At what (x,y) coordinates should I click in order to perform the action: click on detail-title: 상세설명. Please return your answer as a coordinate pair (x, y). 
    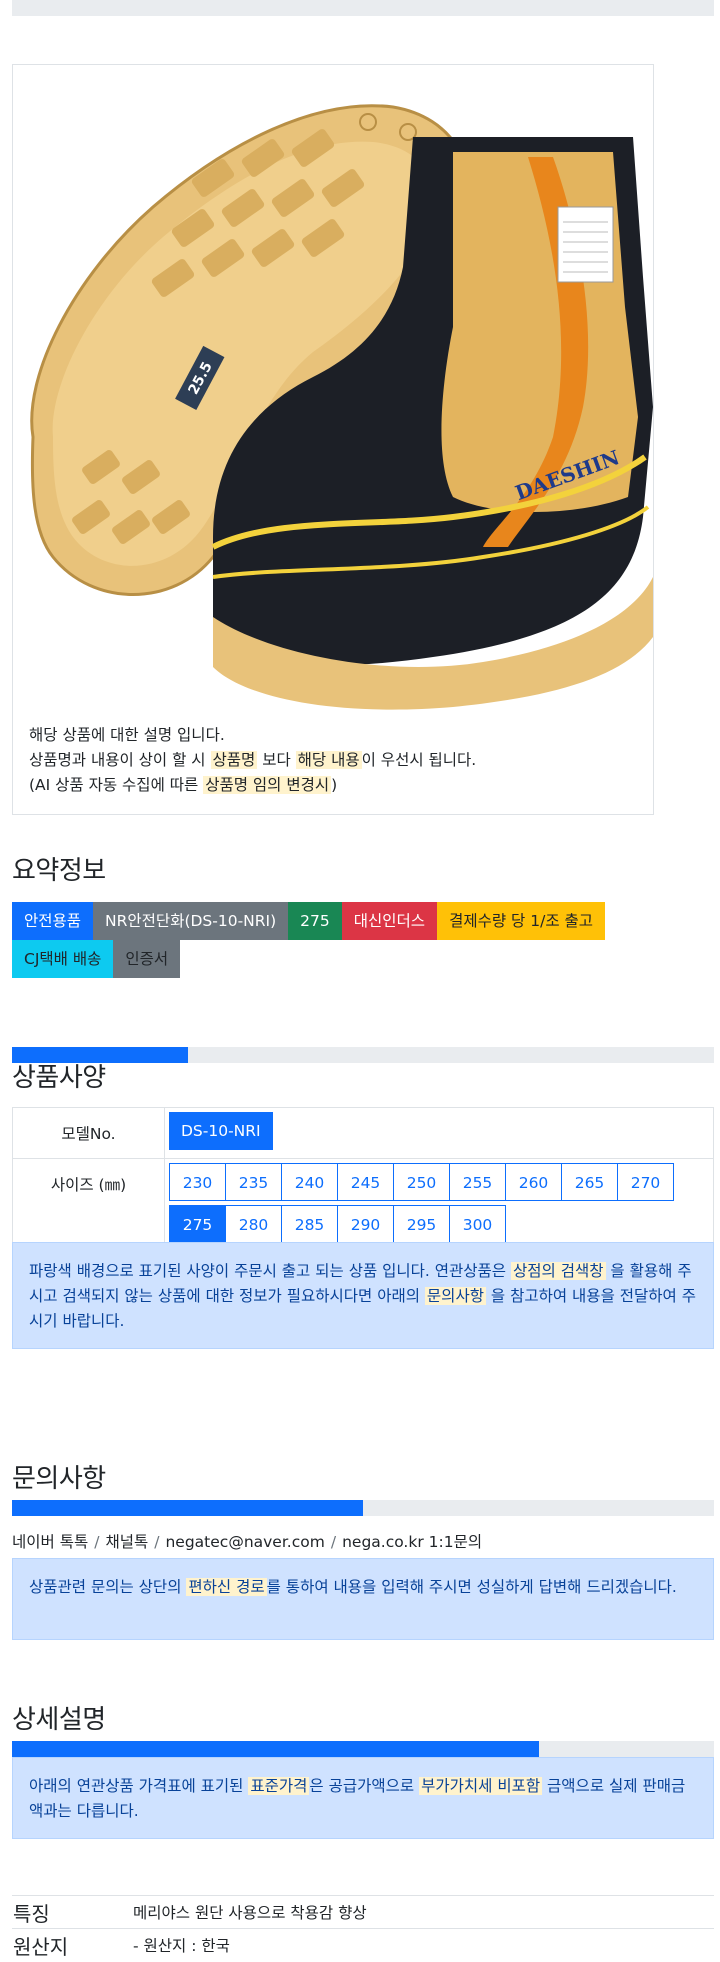
    Looking at the image, I should click on (59, 1720).